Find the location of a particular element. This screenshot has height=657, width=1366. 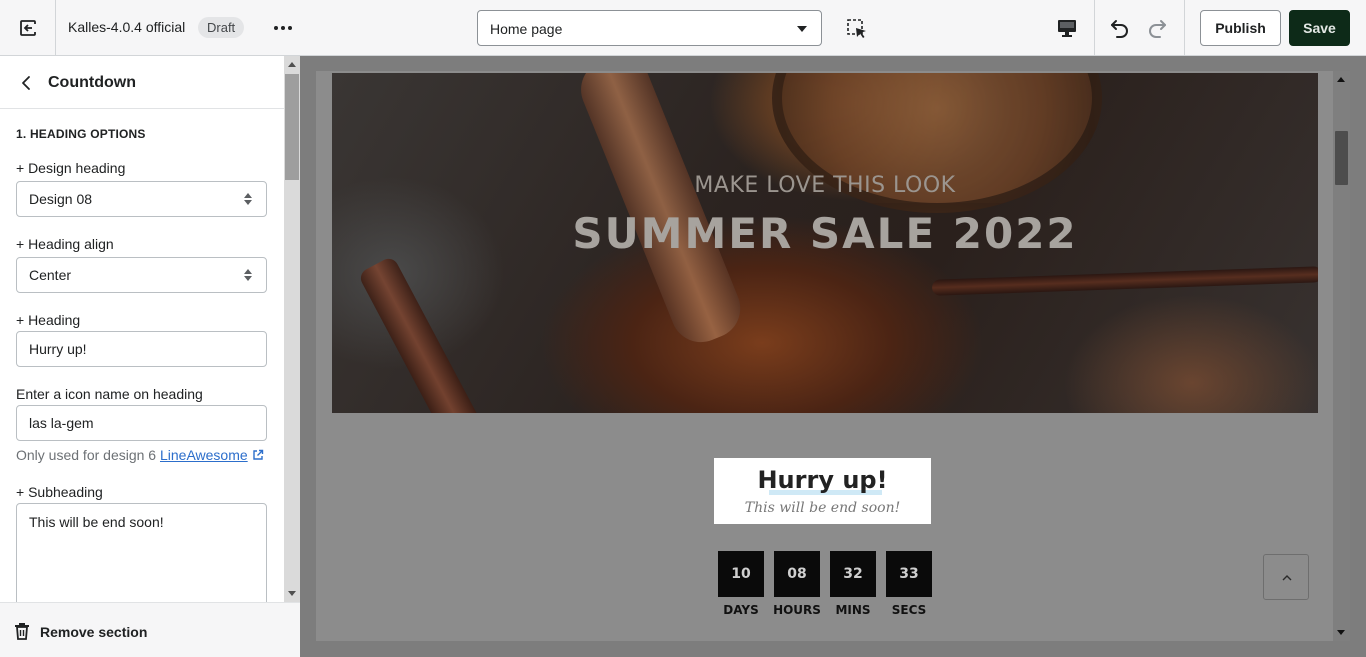

sidebar-title: Countdown is located at coordinates (92, 82).